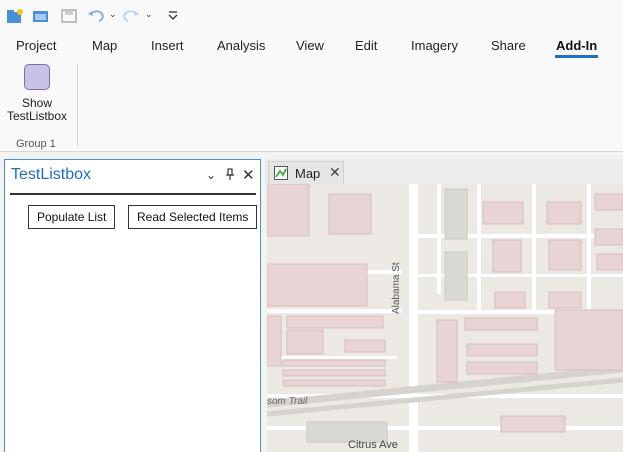  Describe the element at coordinates (113, 14) in the screenshot. I see `undo-dropdown-icon: ⌄` at that location.